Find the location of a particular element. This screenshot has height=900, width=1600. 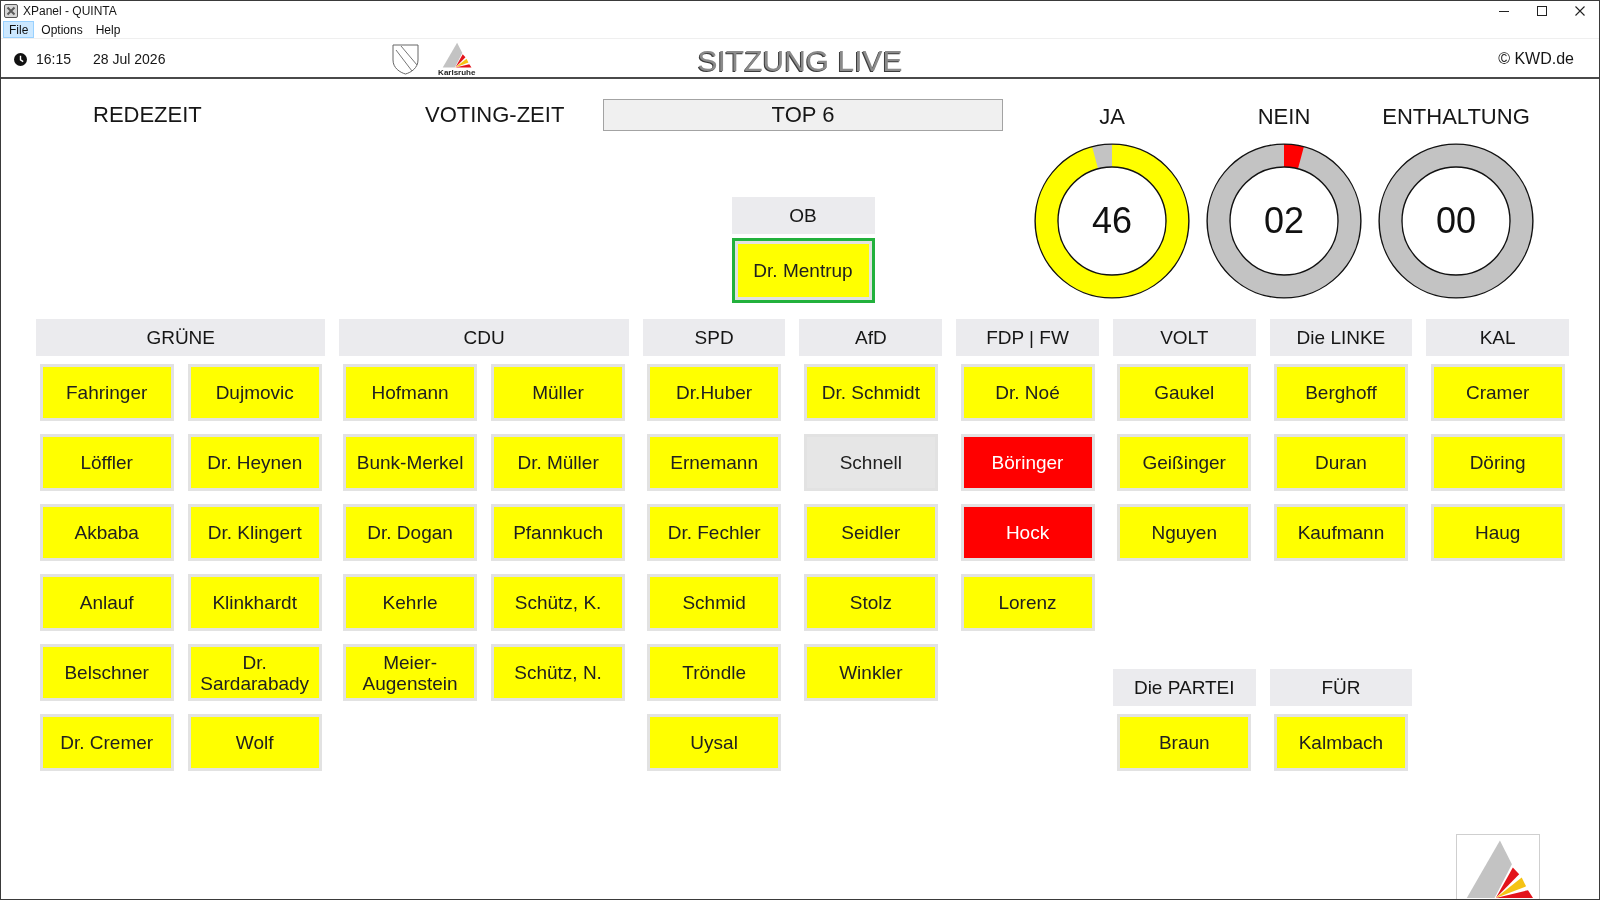

member-tile: Schnell is located at coordinates (870, 462).